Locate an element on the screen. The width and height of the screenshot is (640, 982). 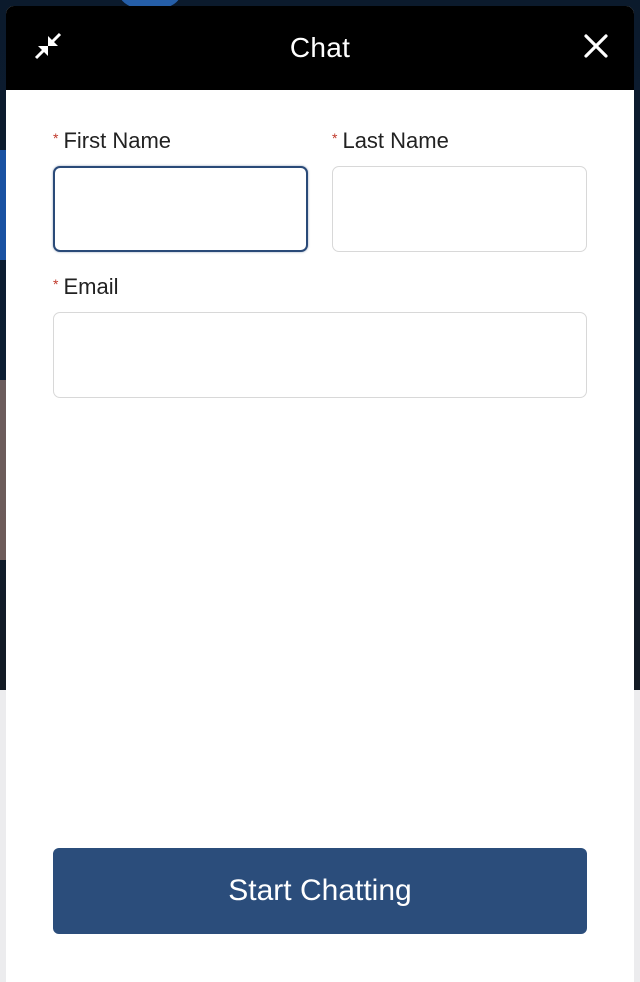
close-icon is located at coordinates (596, 48).